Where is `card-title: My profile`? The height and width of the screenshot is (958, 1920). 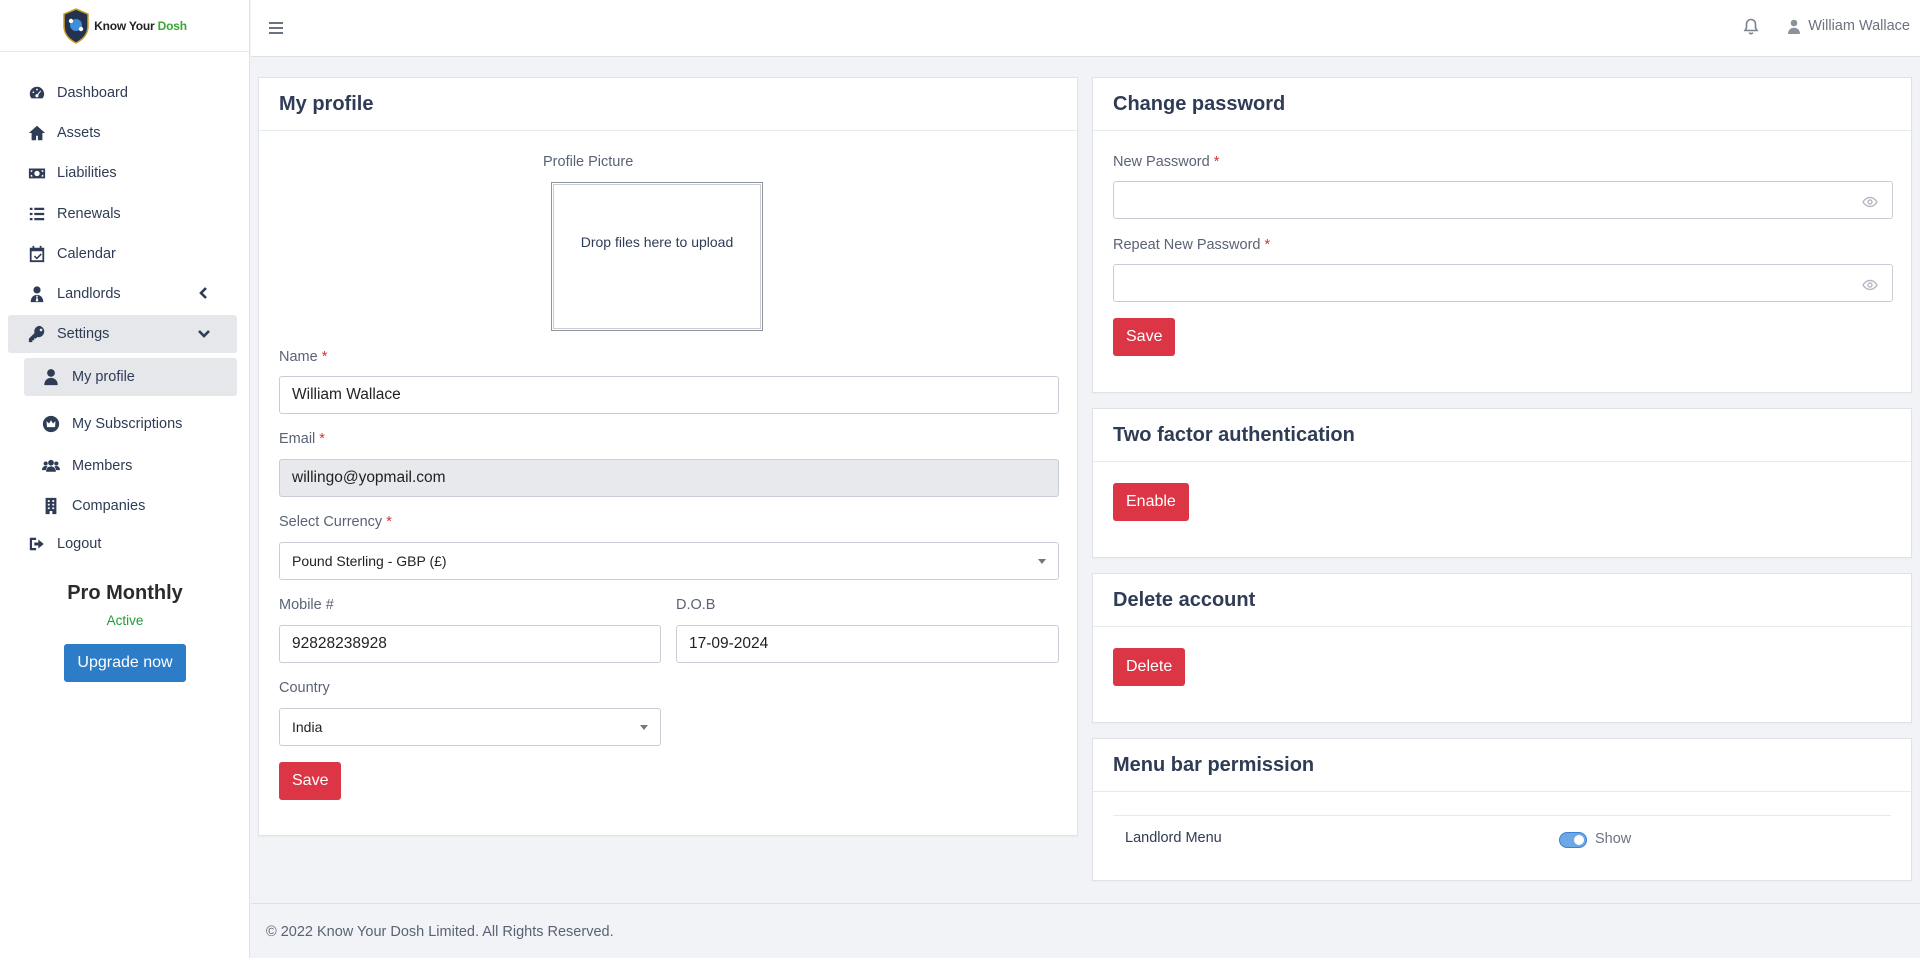 card-title: My profile is located at coordinates (668, 104).